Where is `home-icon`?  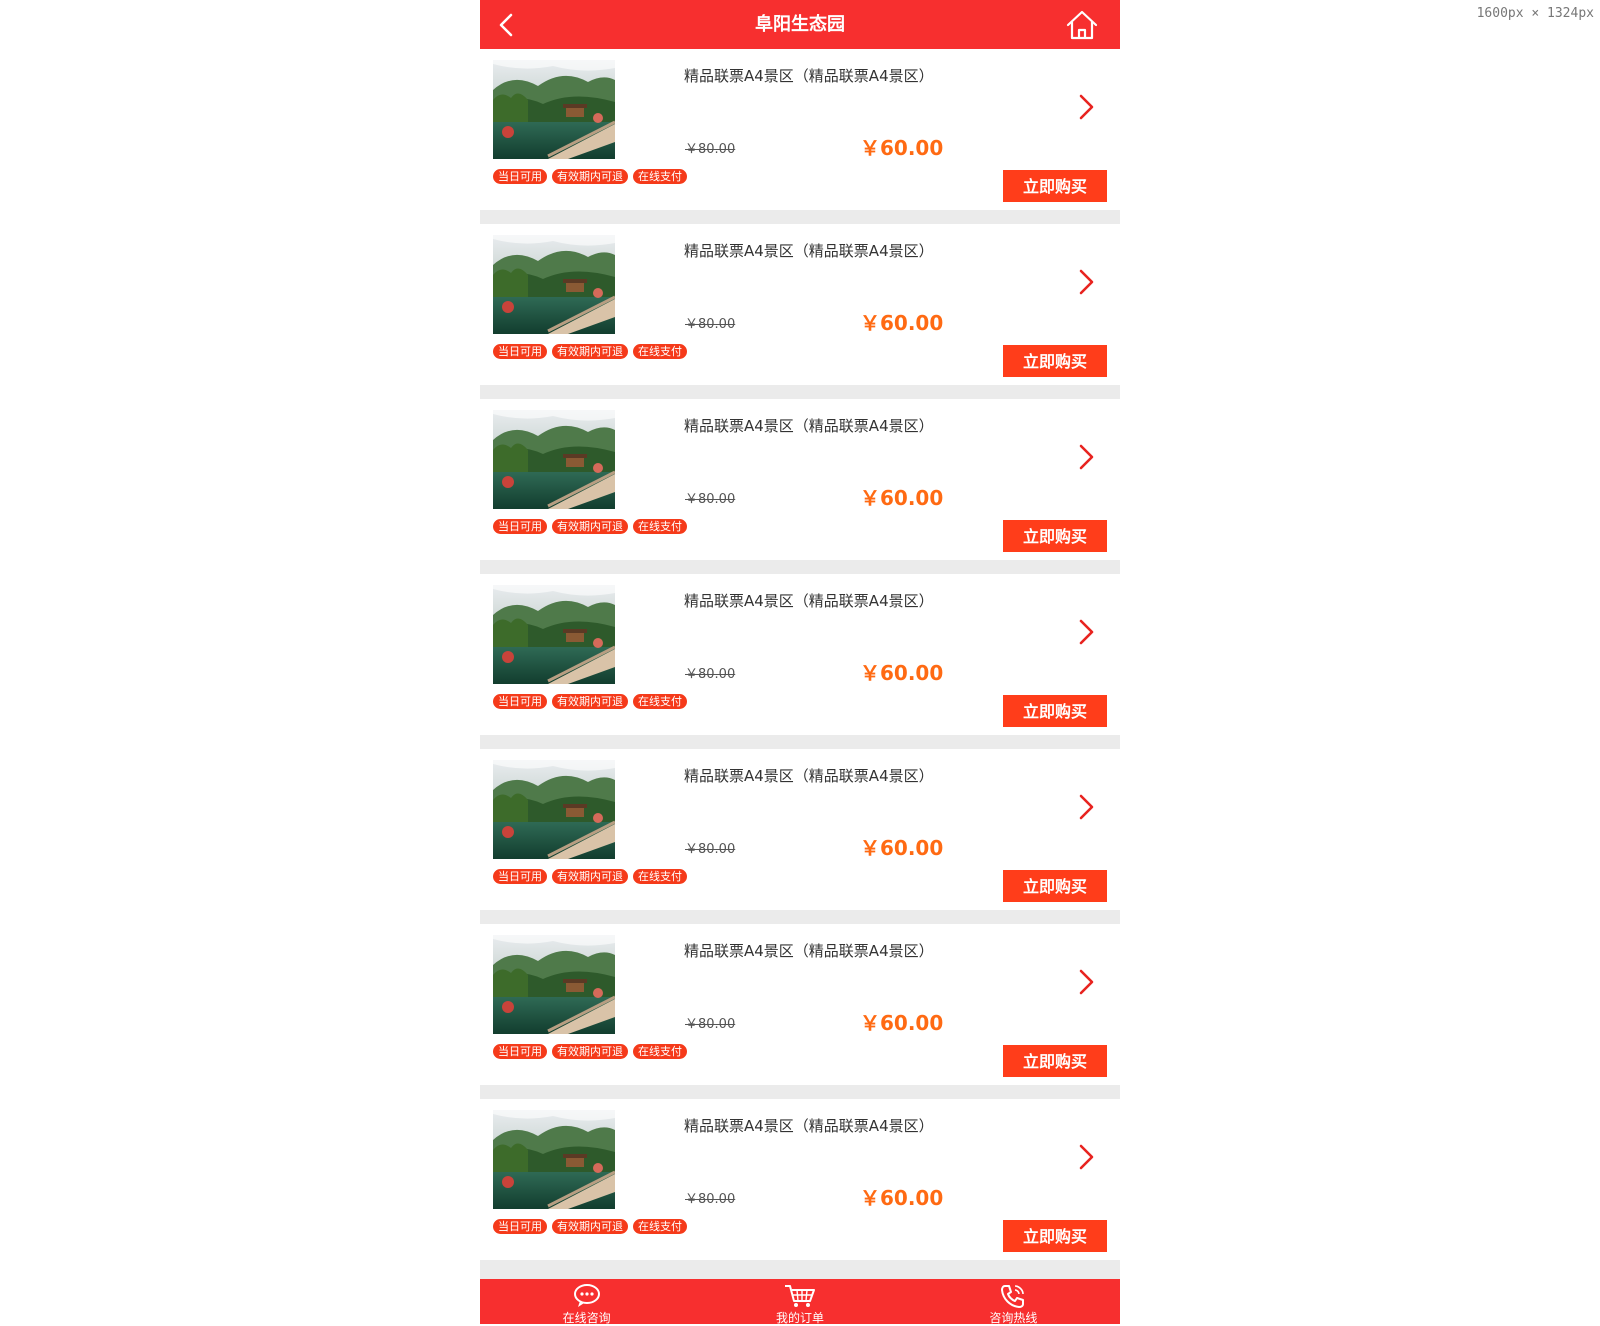
home-icon is located at coordinates (1082, 25).